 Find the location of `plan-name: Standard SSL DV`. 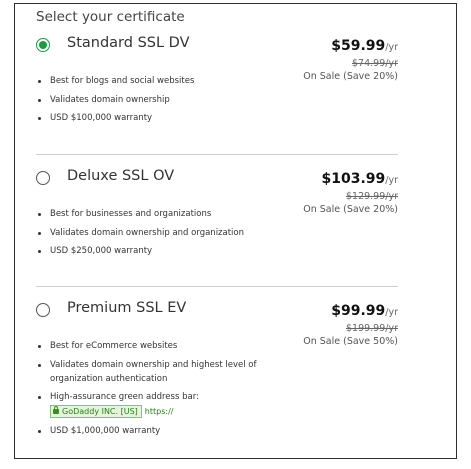

plan-name: Standard SSL DV is located at coordinates (128, 43).